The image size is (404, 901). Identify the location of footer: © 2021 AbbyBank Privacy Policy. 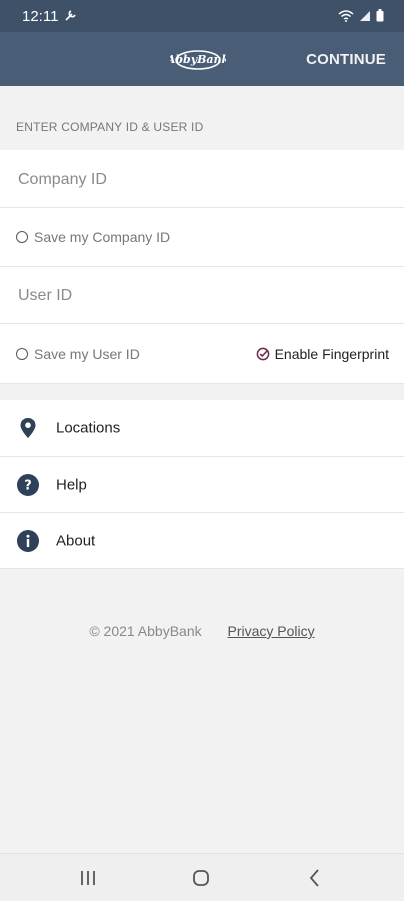
(202, 631).